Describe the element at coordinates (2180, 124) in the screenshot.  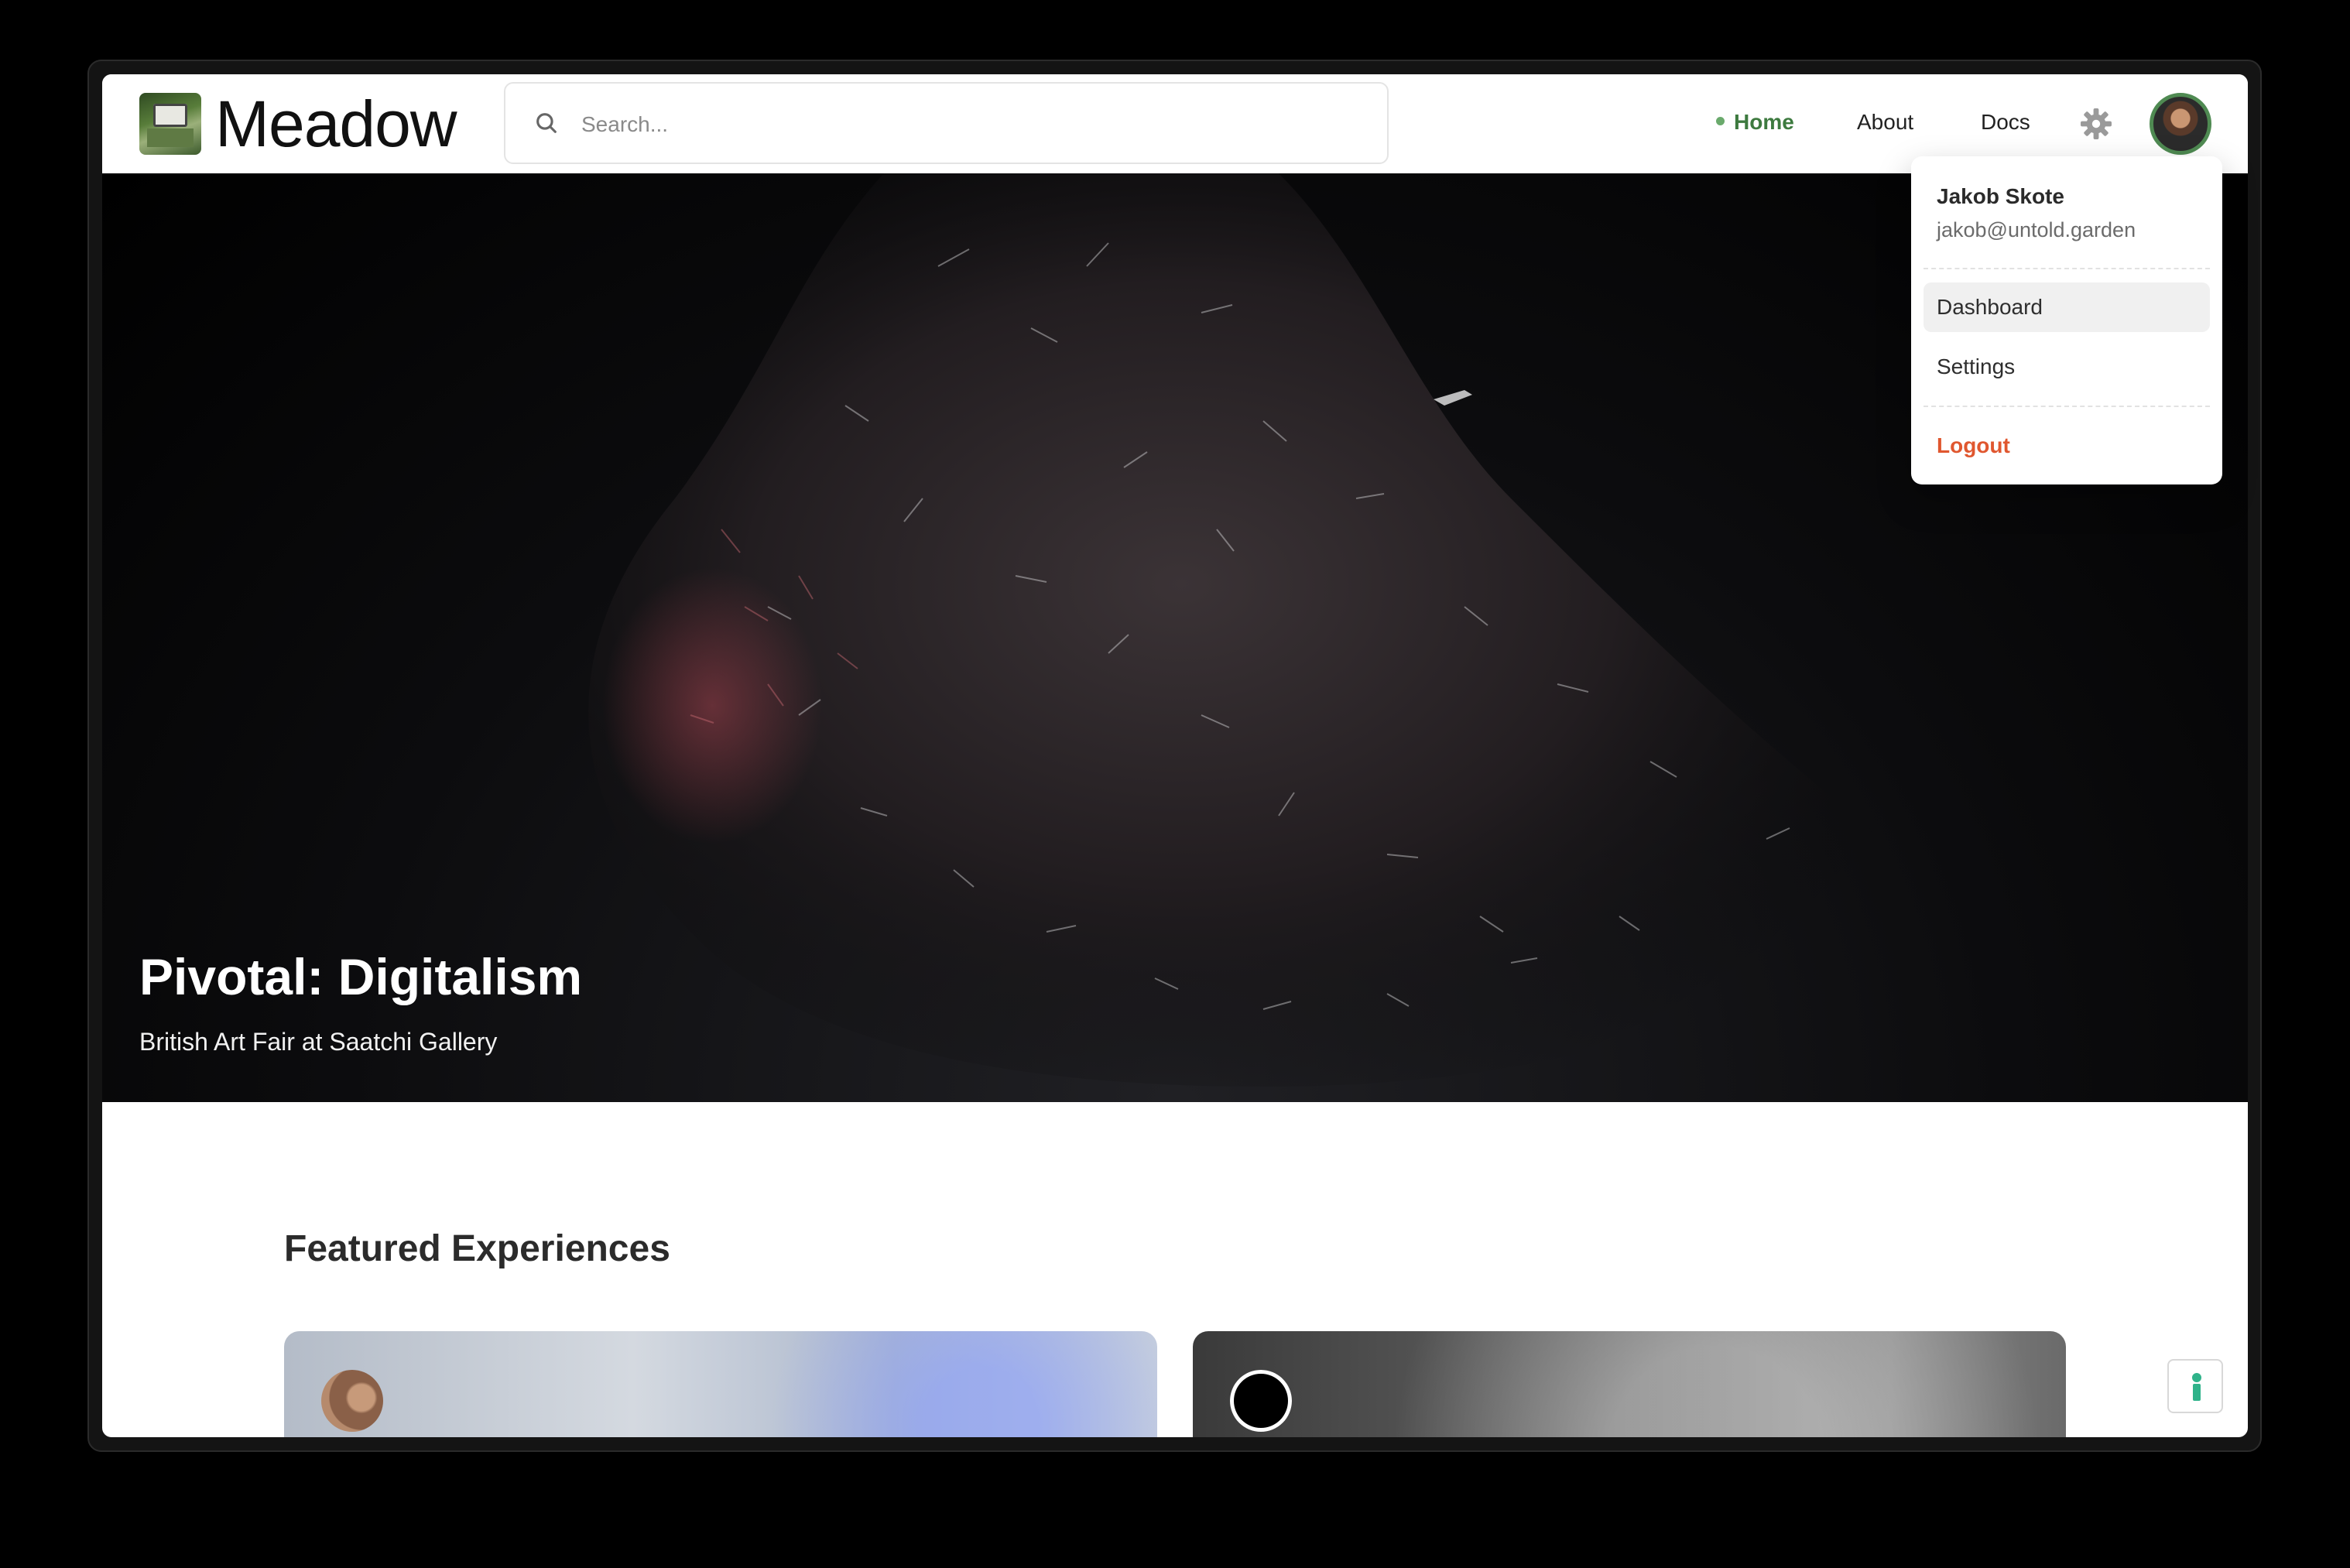
I see `user-avatar` at that location.